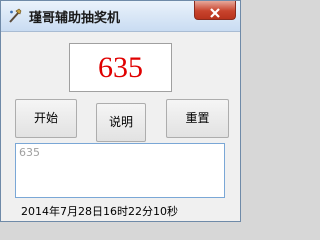 This screenshot has width=320, height=240. What do you see at coordinates (99, 211) in the screenshot?
I see `status-datetime: 2014年7月28日16时22分10秒` at bounding box center [99, 211].